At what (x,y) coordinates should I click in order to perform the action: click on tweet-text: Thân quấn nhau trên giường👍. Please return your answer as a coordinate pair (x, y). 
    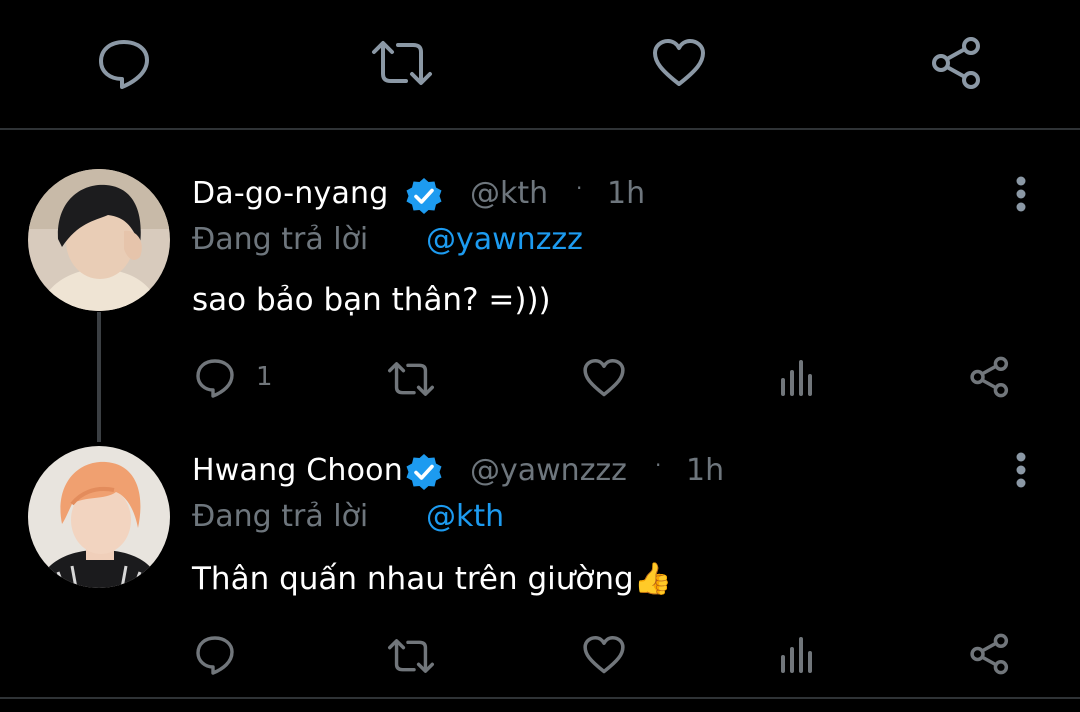
    Looking at the image, I should click on (432, 578).